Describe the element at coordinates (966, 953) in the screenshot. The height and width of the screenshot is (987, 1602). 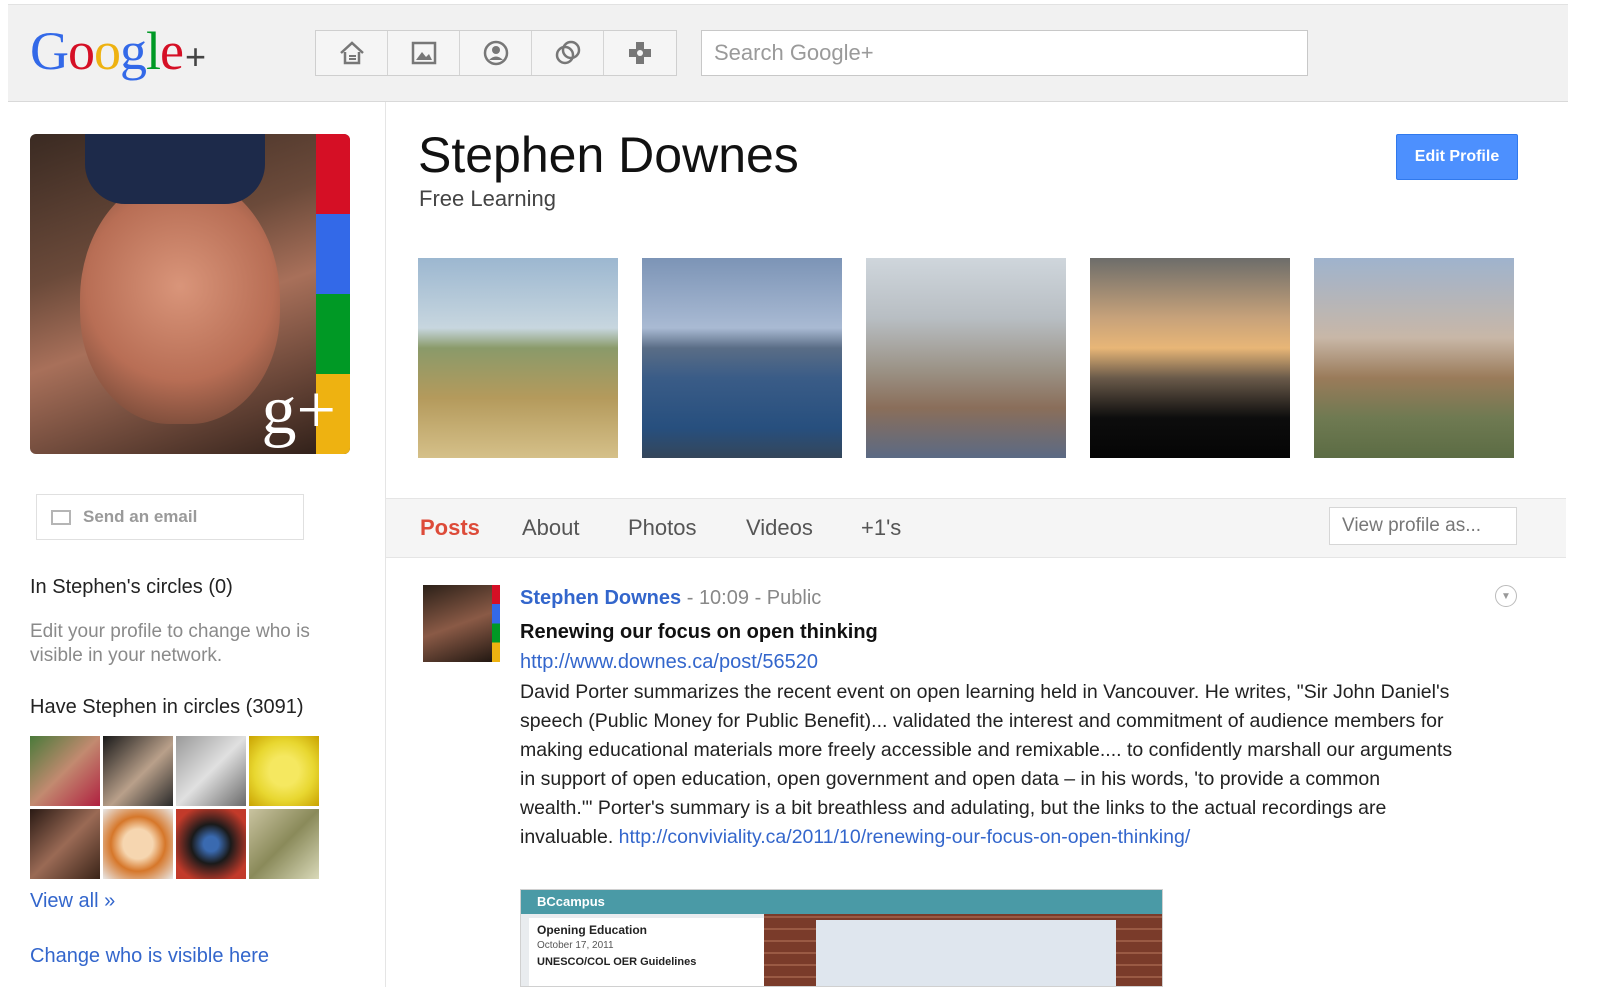
I see `attachment-video-frame` at that location.